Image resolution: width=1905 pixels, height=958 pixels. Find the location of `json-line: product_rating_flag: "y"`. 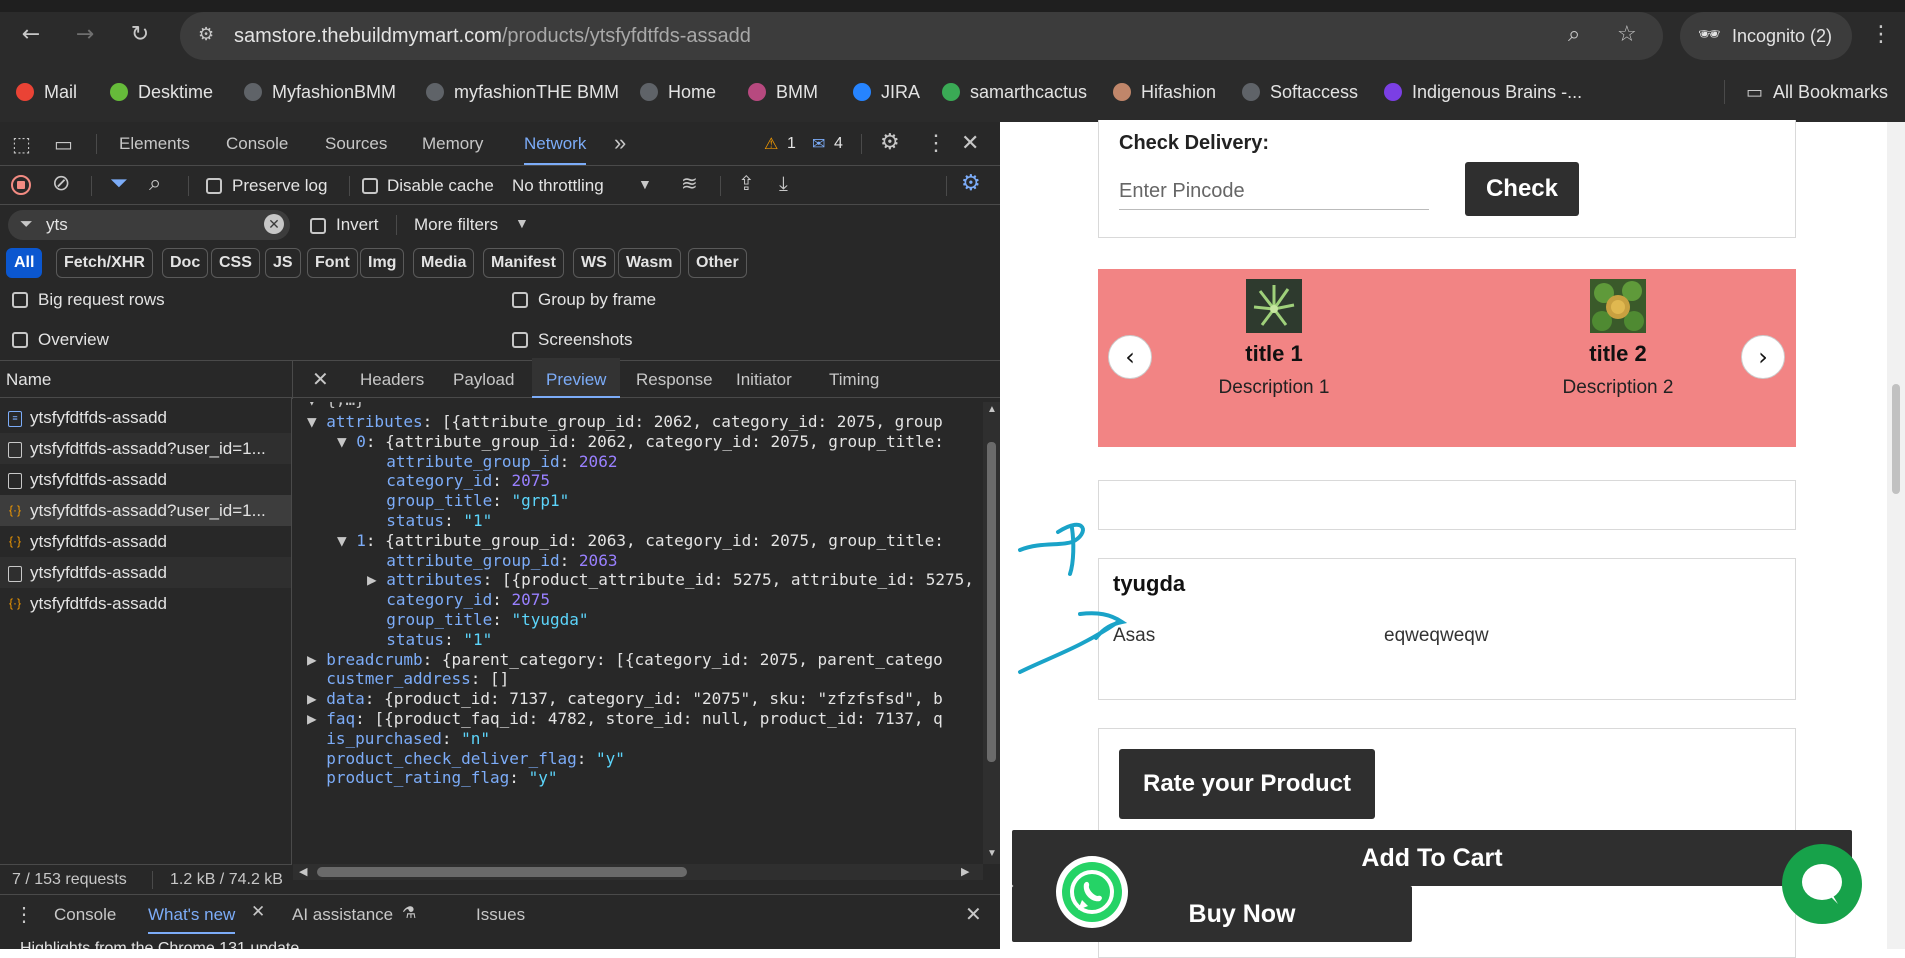

json-line: product_rating_flag: "y" is located at coordinates (432, 778).